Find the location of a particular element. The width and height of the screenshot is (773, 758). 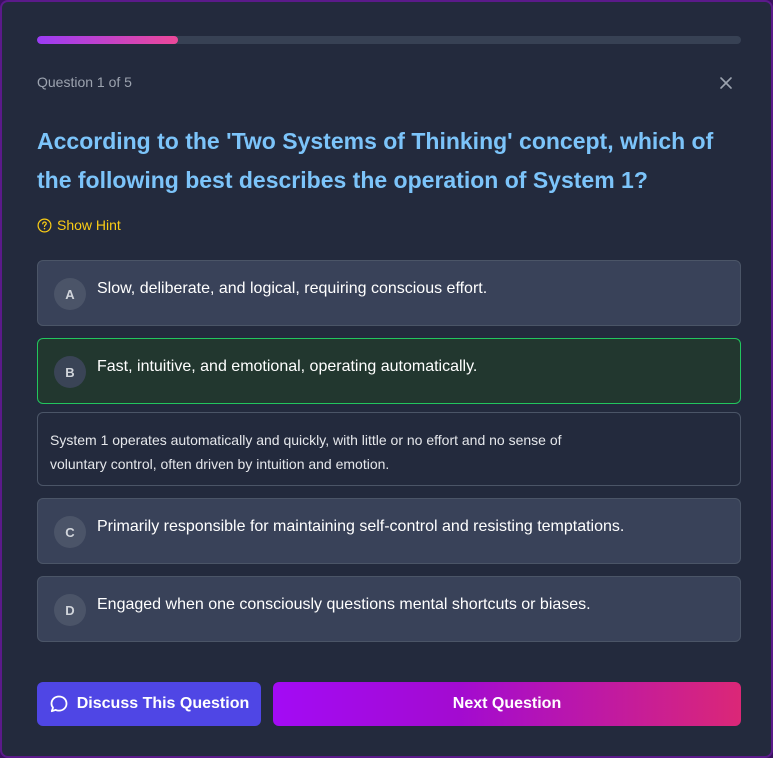

next-question-label: Next Question is located at coordinates (507, 703).